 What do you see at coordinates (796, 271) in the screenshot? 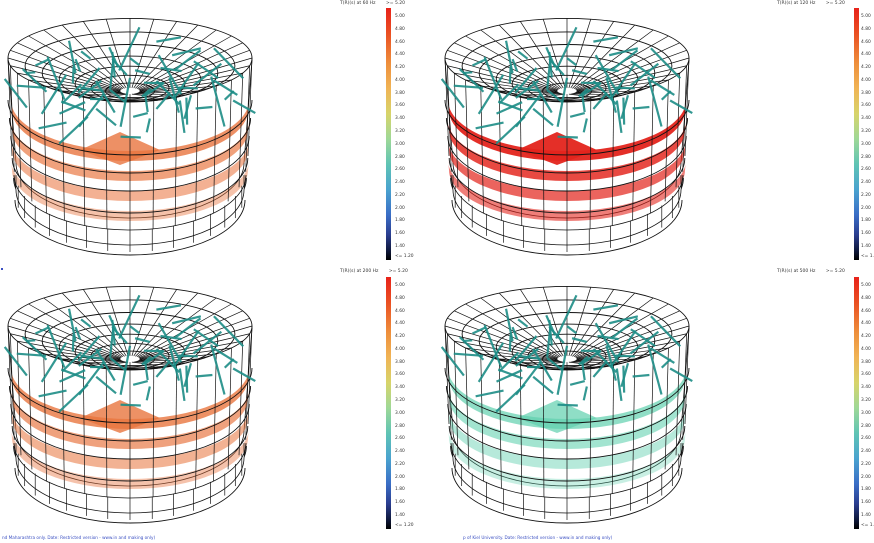
I see `frequency-label: T(R)(s) at 500 Hz` at bounding box center [796, 271].